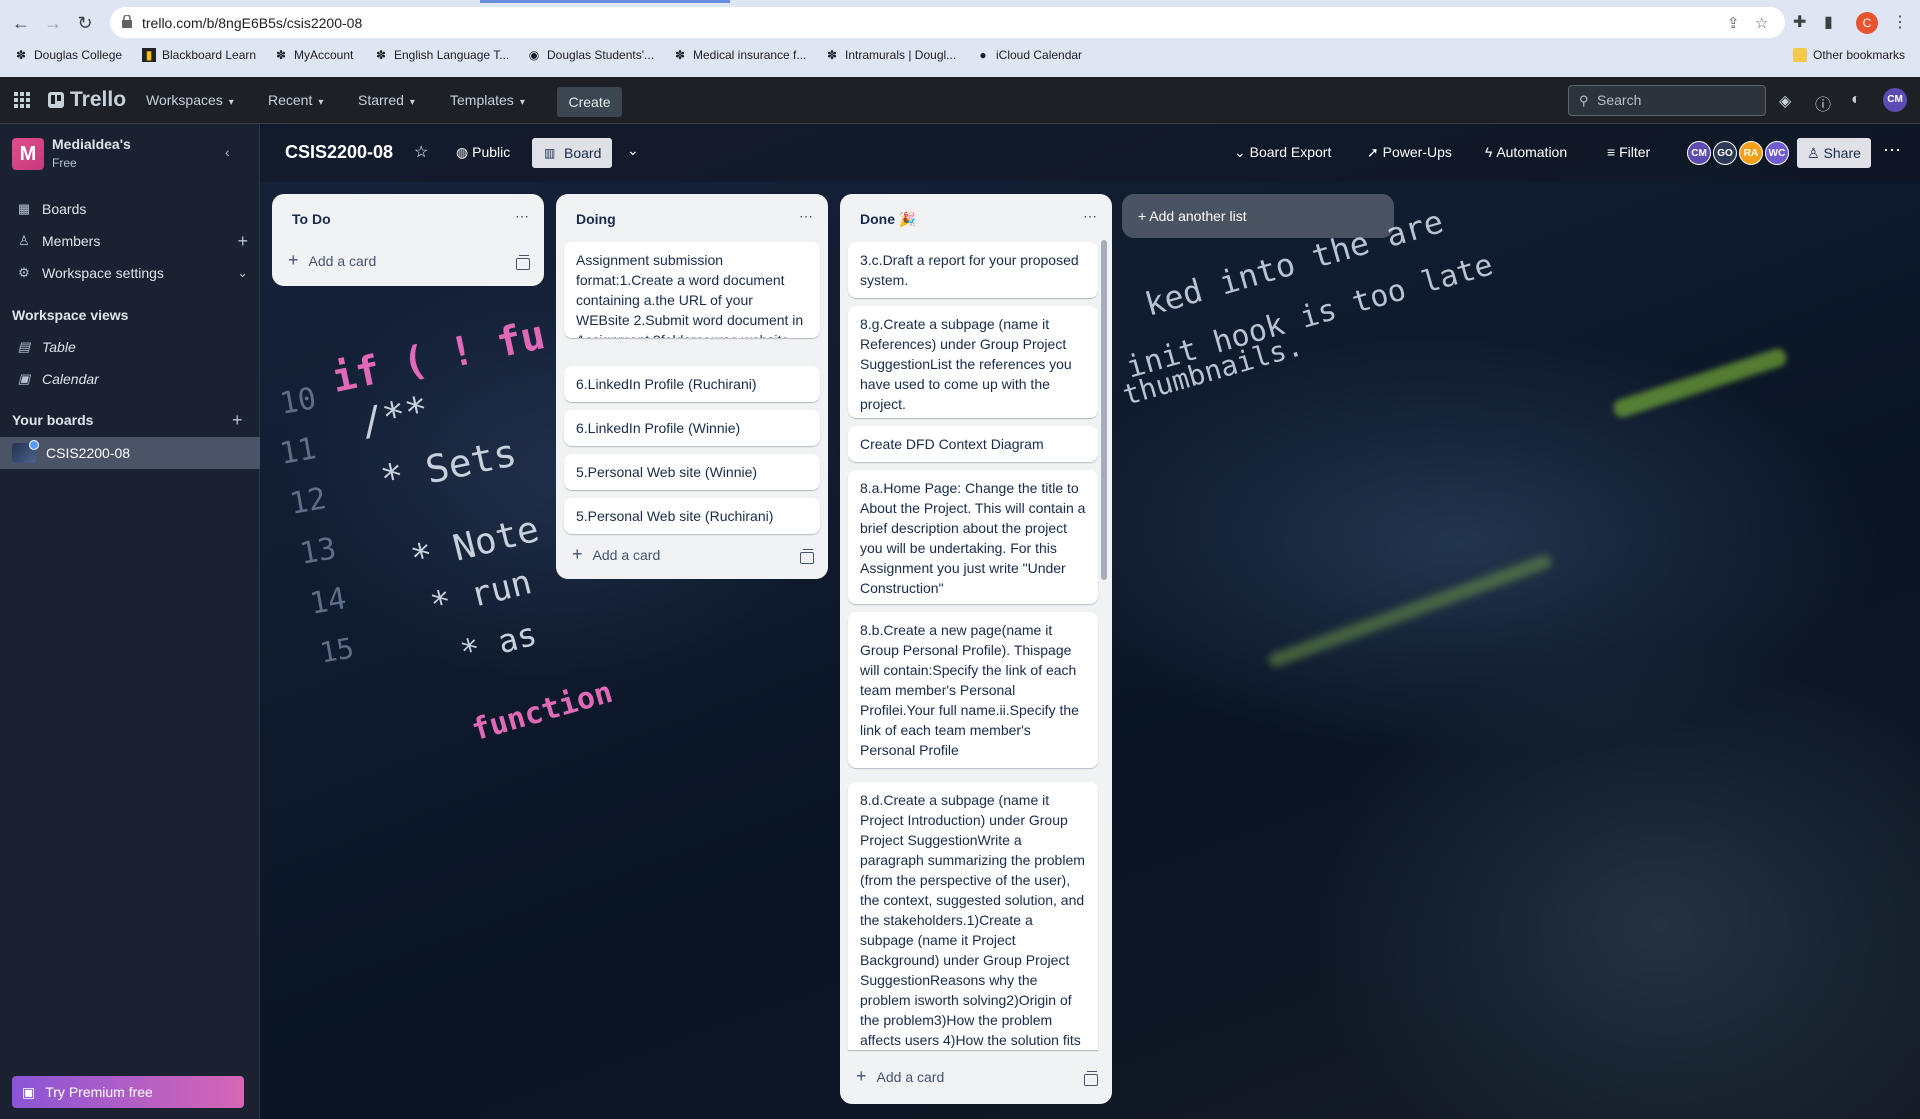  Describe the element at coordinates (130, 273) in the screenshot. I see `sidebar-item-workspace-settings: ⚙ Workspace settings ⌄` at that location.